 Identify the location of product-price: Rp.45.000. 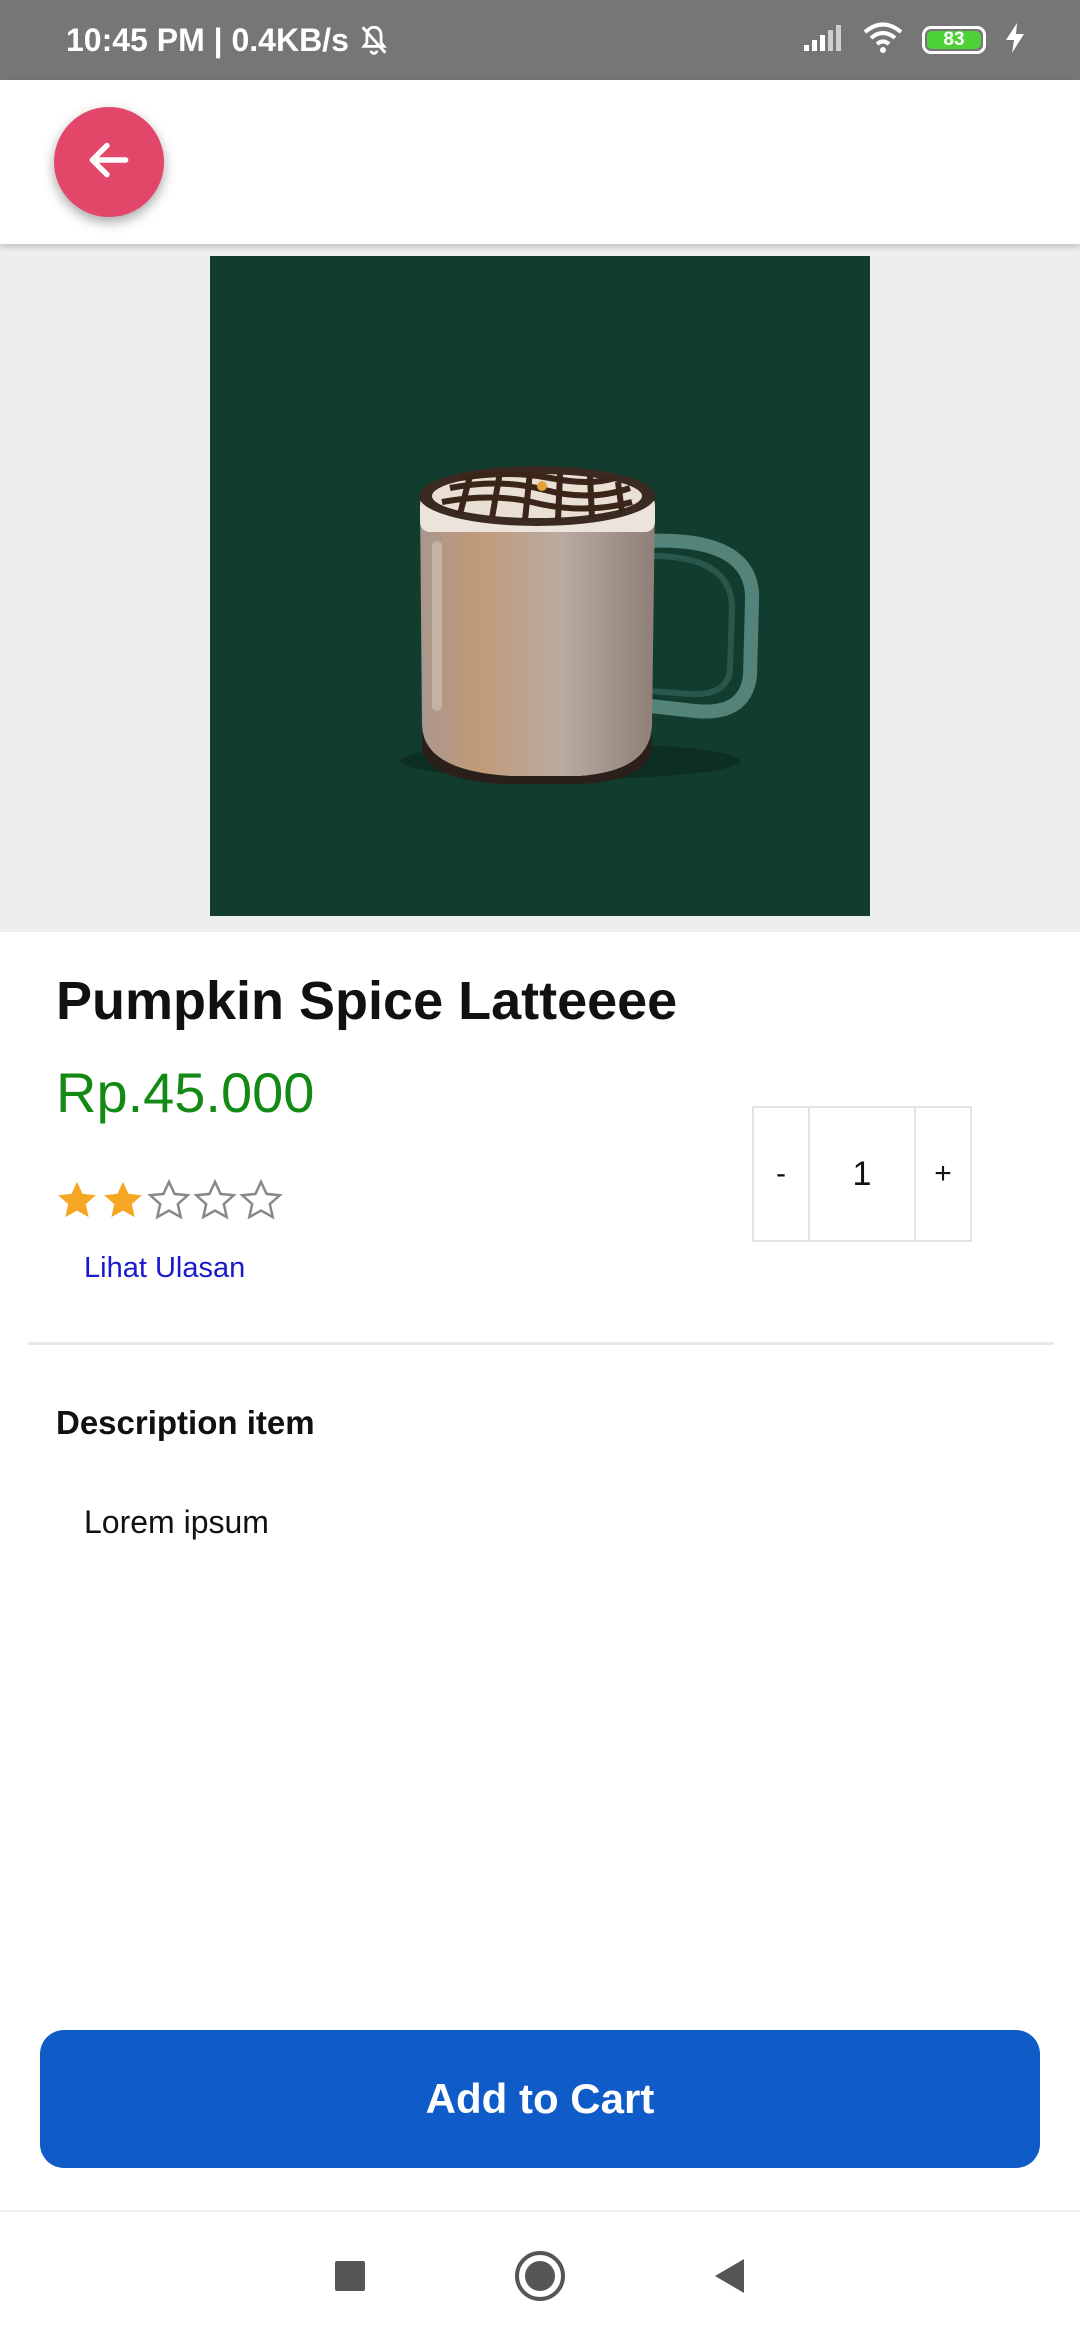
(185, 1092).